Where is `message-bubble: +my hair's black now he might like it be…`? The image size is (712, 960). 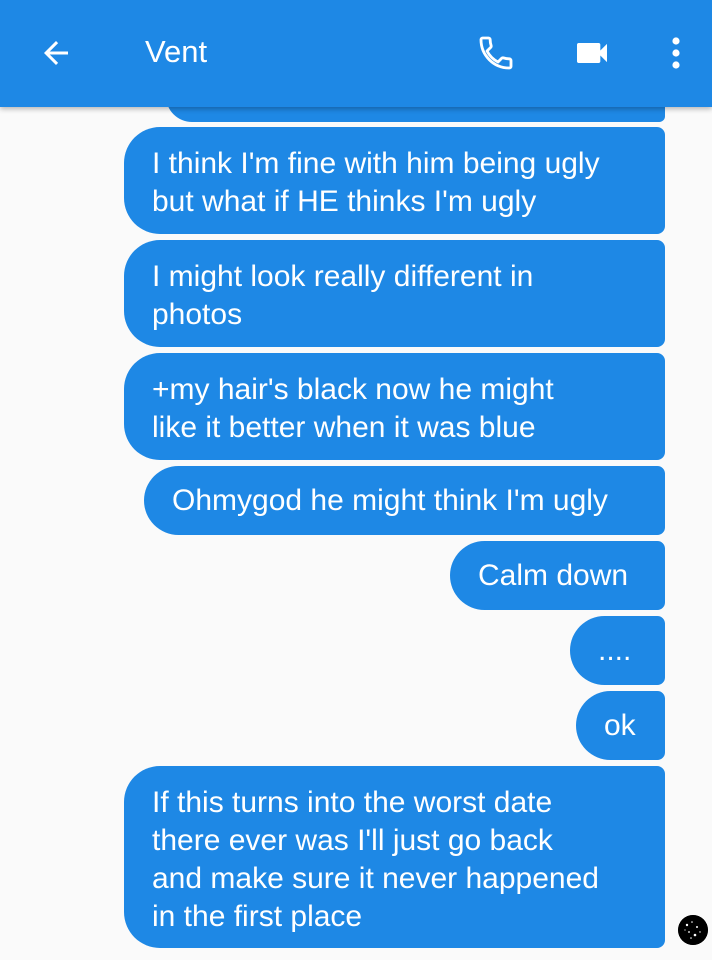
message-bubble: +my hair's black now he might like it be… is located at coordinates (394, 406).